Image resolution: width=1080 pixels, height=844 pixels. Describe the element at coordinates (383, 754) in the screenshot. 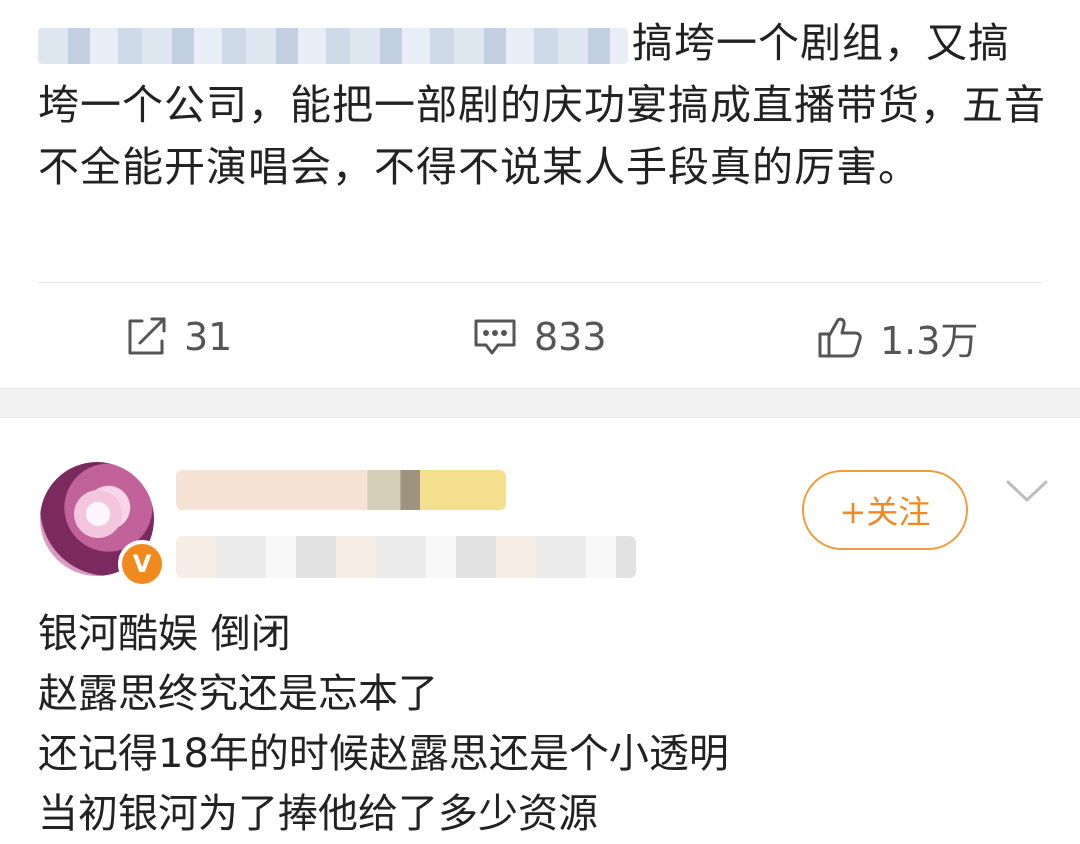

I see `post-line: 还记得18年的时候赵露思还是个小透明` at that location.